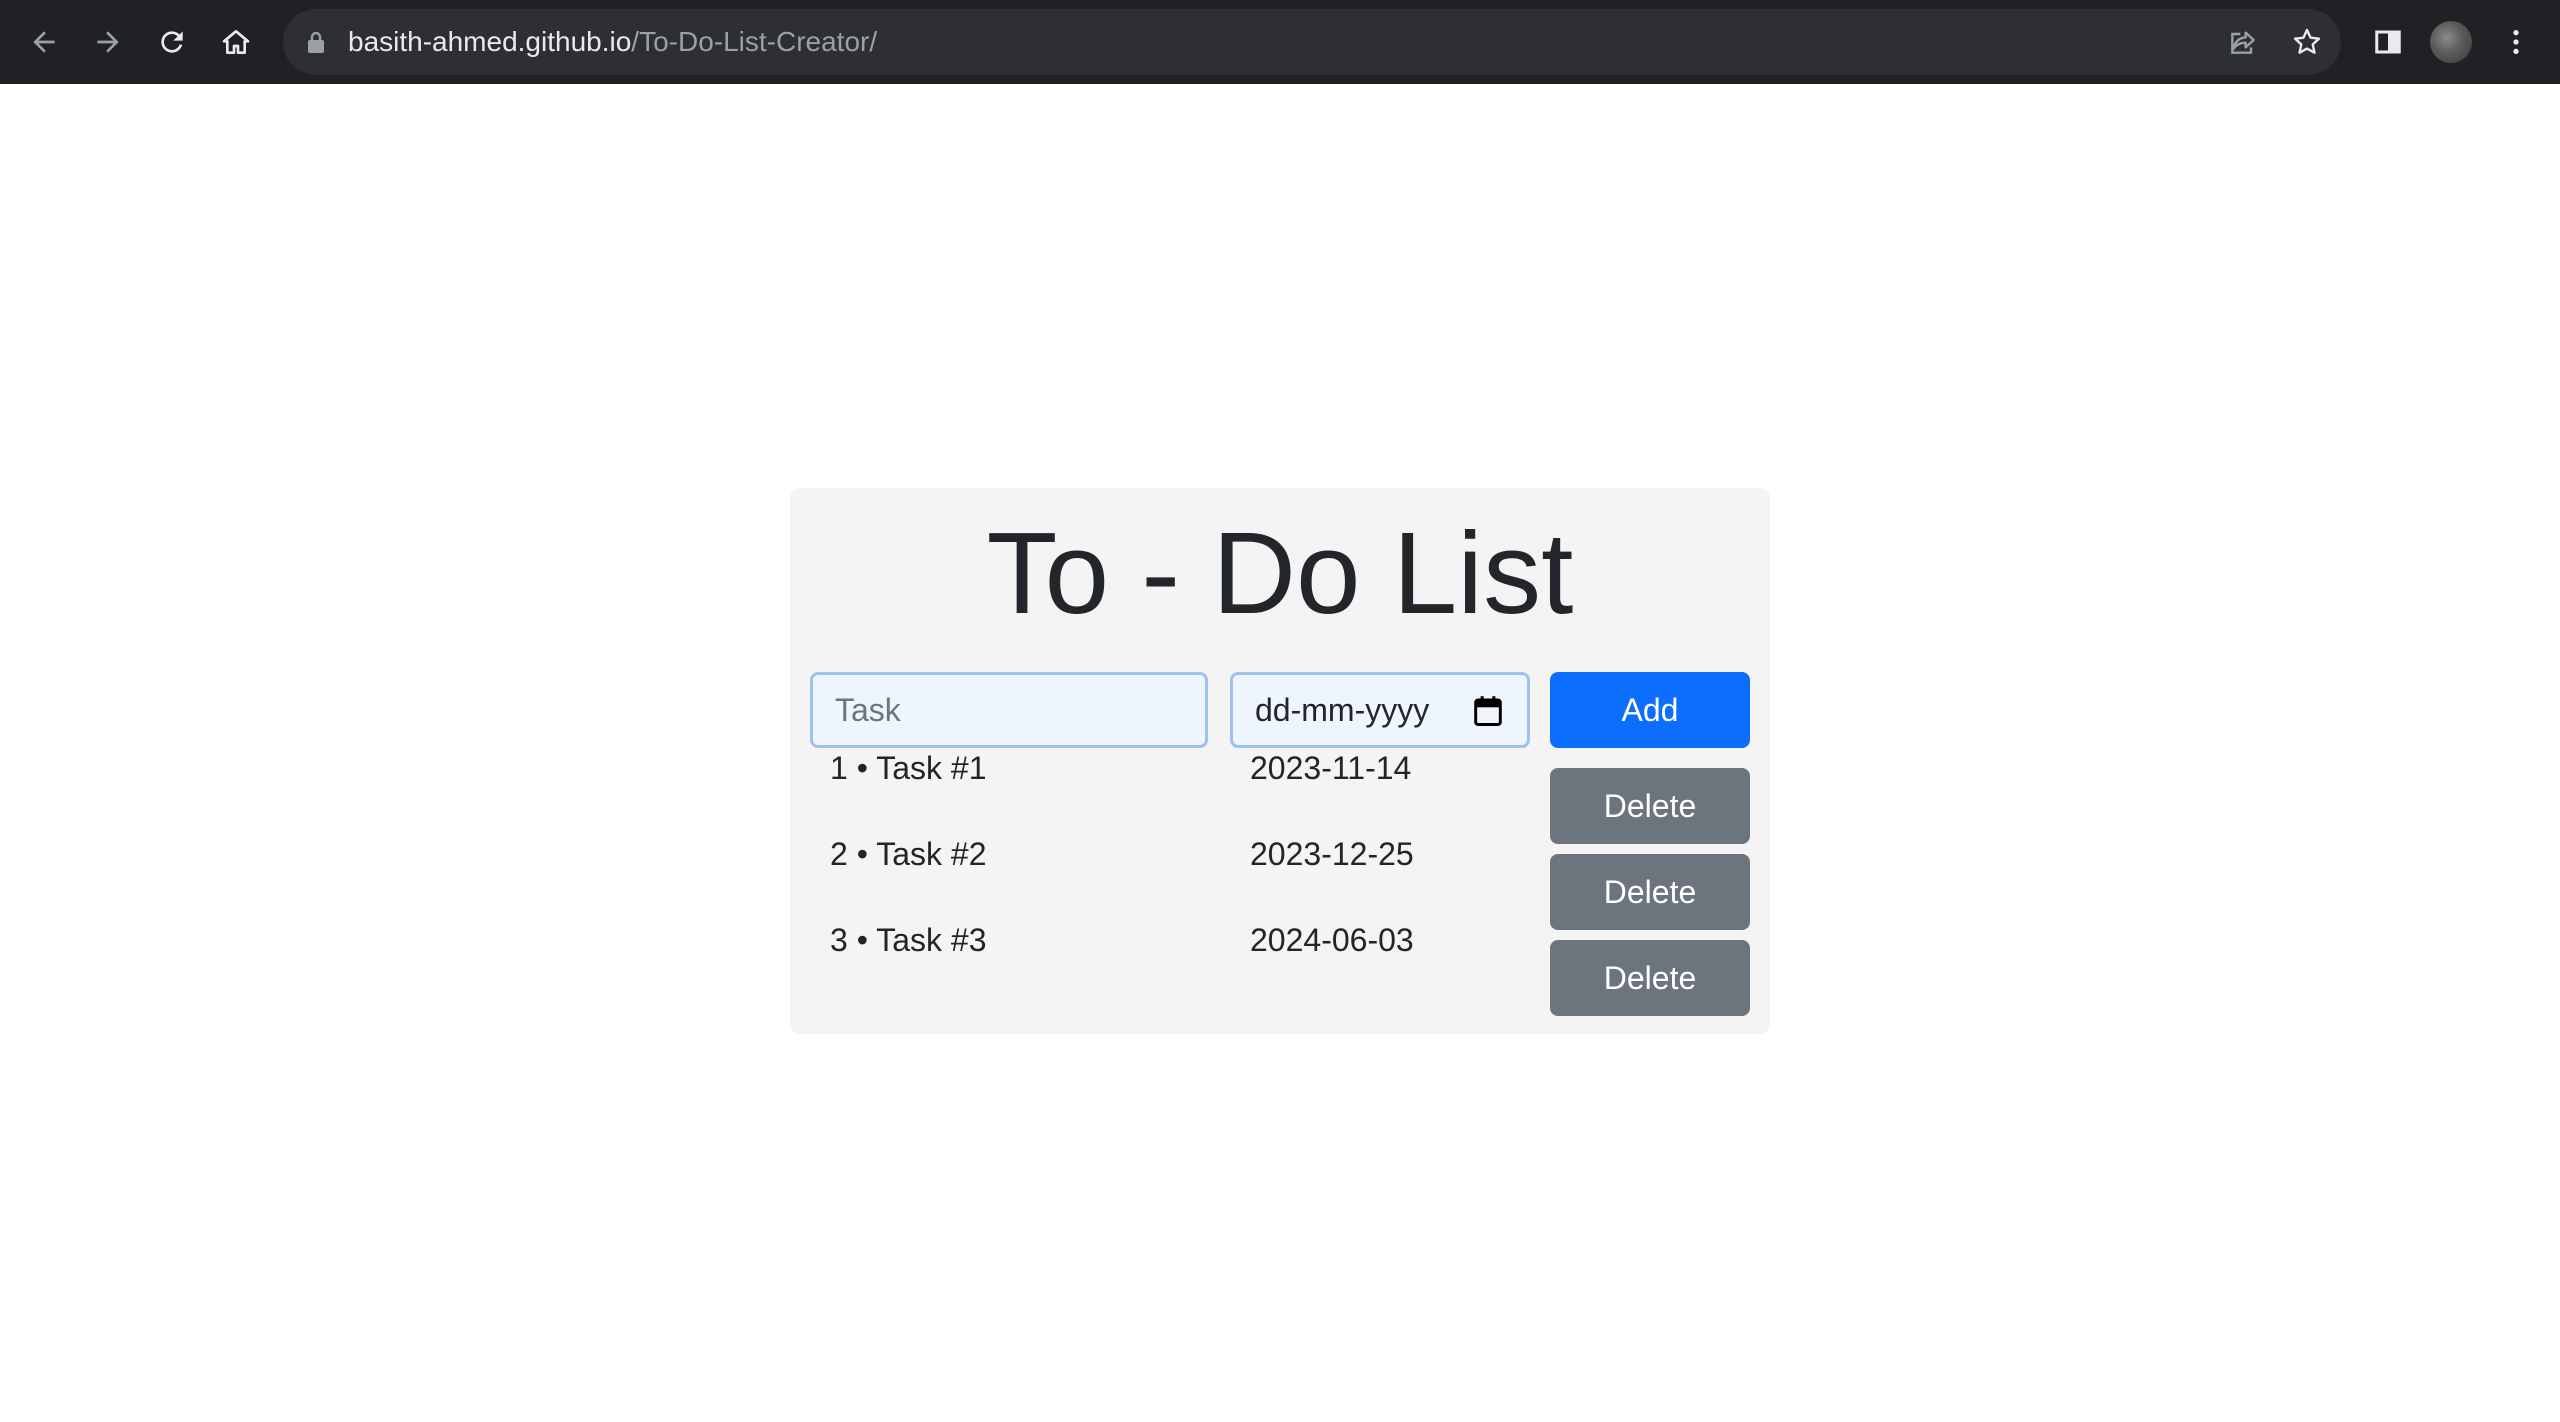 The height and width of the screenshot is (1422, 2560). What do you see at coordinates (2388, 42) in the screenshot?
I see `side-panel-icon` at bounding box center [2388, 42].